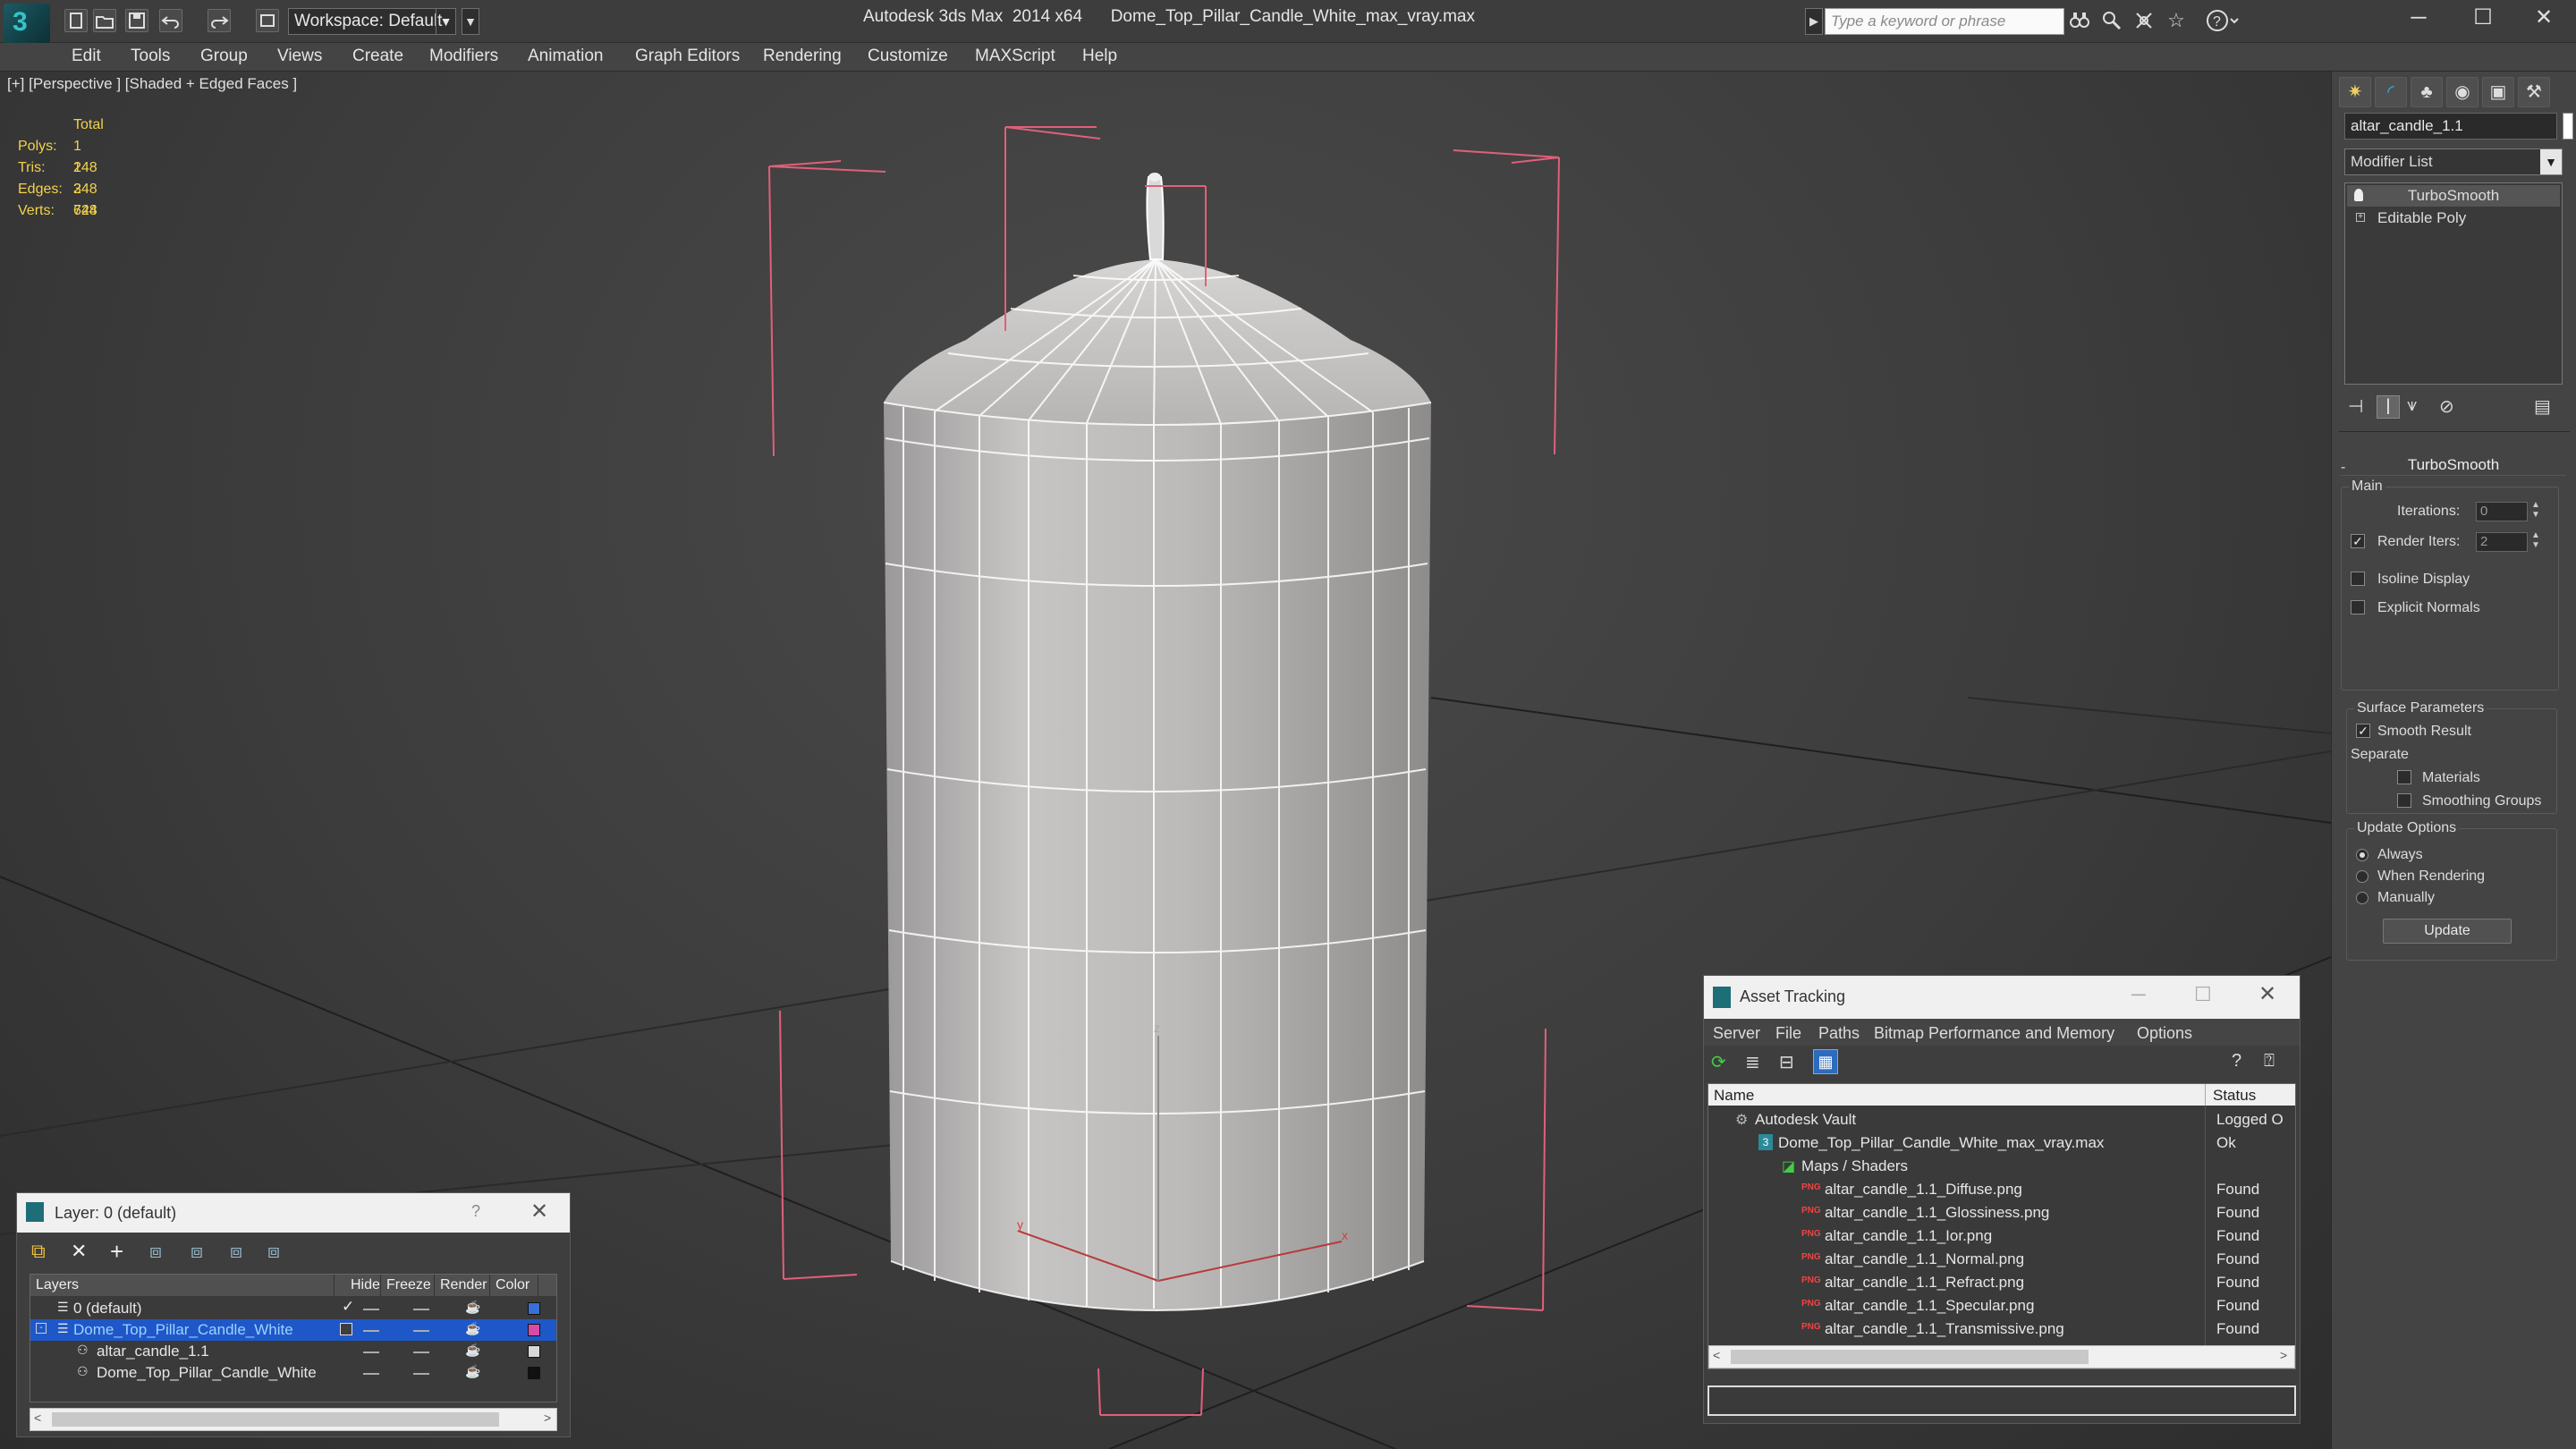  I want to click on tree-view-icon: ⊟, so click(1786, 1062).